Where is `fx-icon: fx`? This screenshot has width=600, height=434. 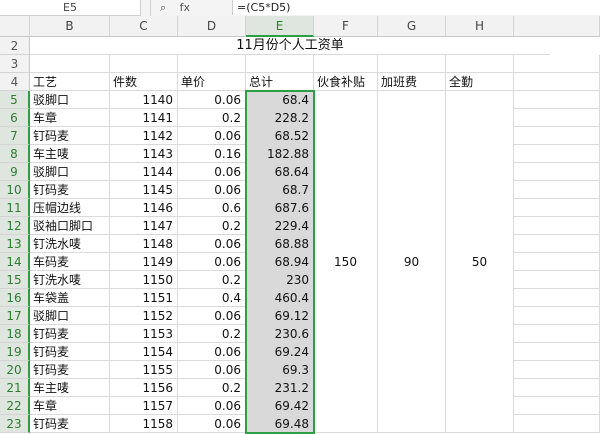 fx-icon: fx is located at coordinates (185, 7).